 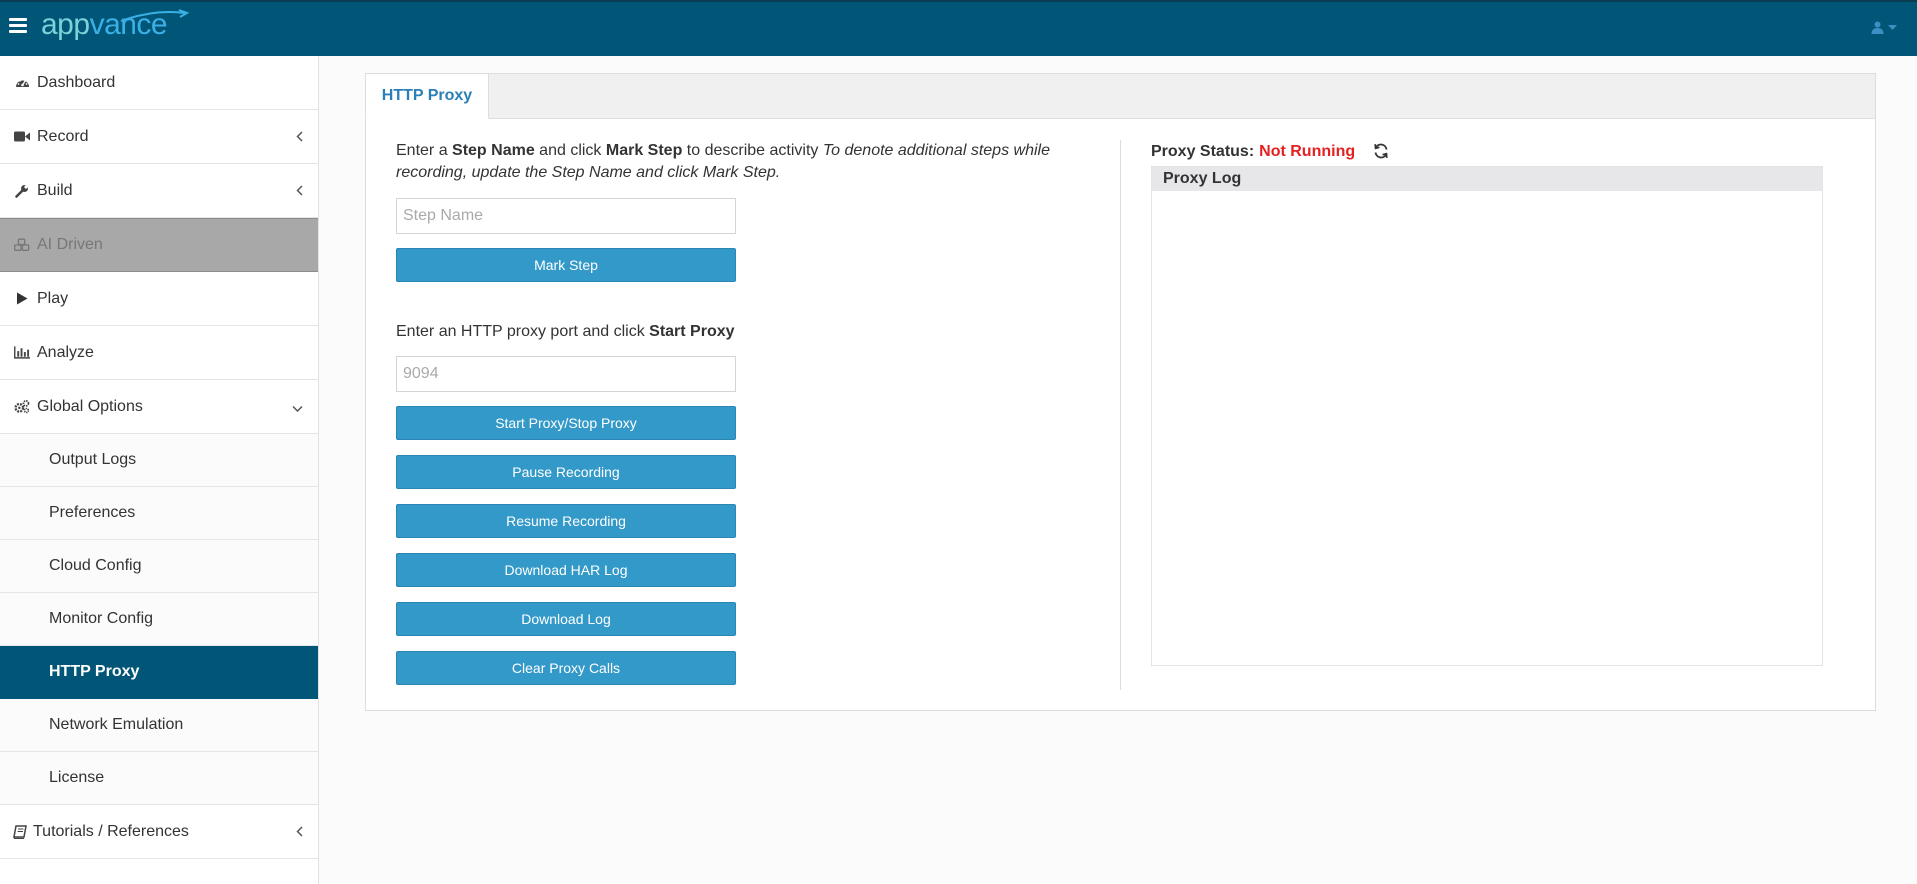 I want to click on appvance-logo: appvance, so click(x=115, y=25).